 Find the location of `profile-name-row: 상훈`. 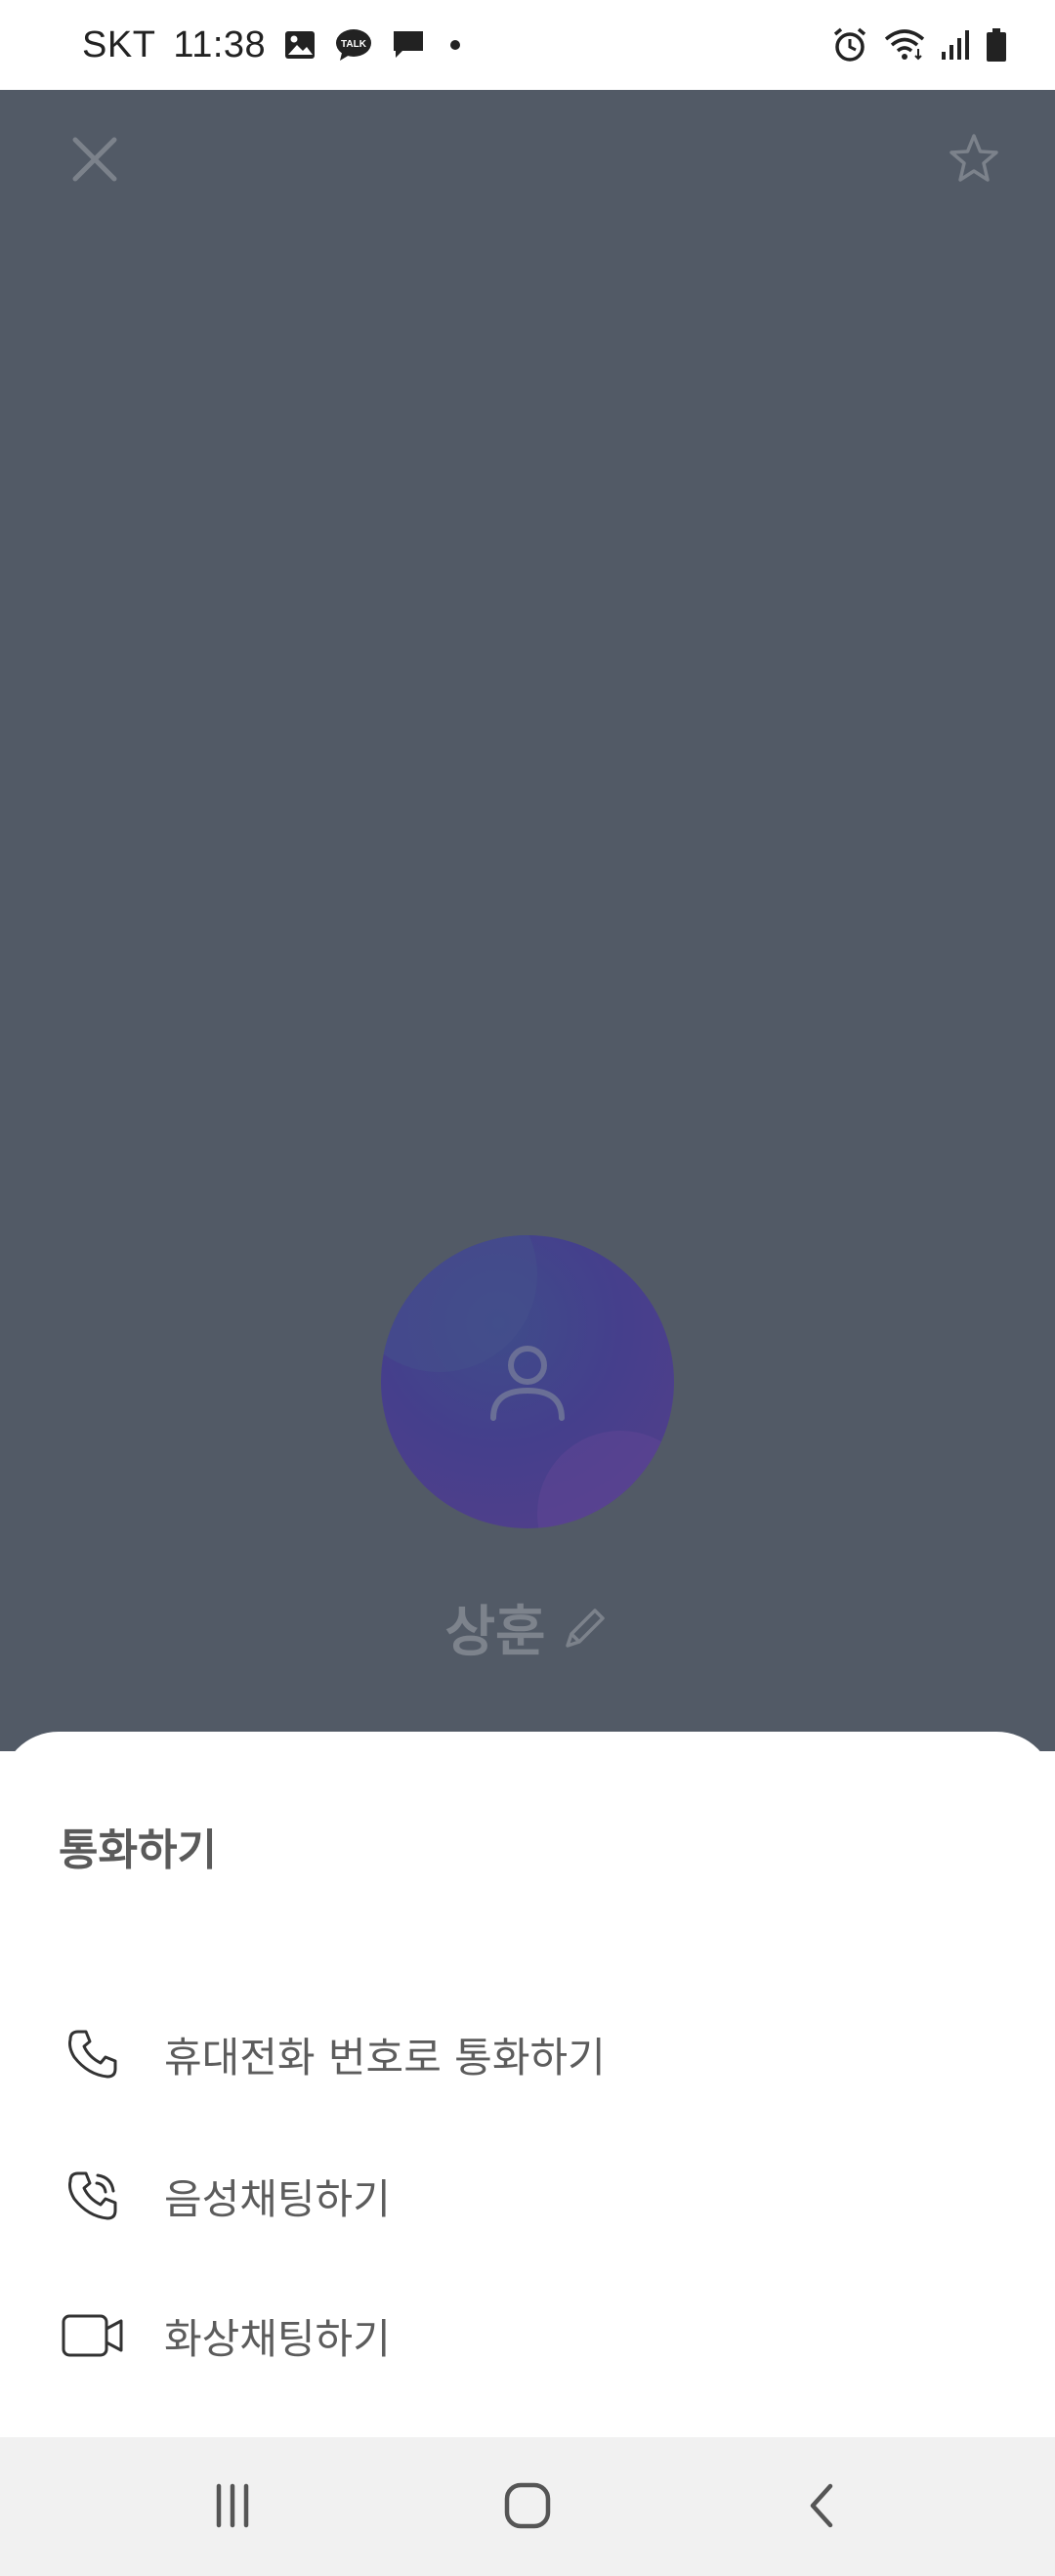

profile-name-row: 상훈 is located at coordinates (527, 1627).